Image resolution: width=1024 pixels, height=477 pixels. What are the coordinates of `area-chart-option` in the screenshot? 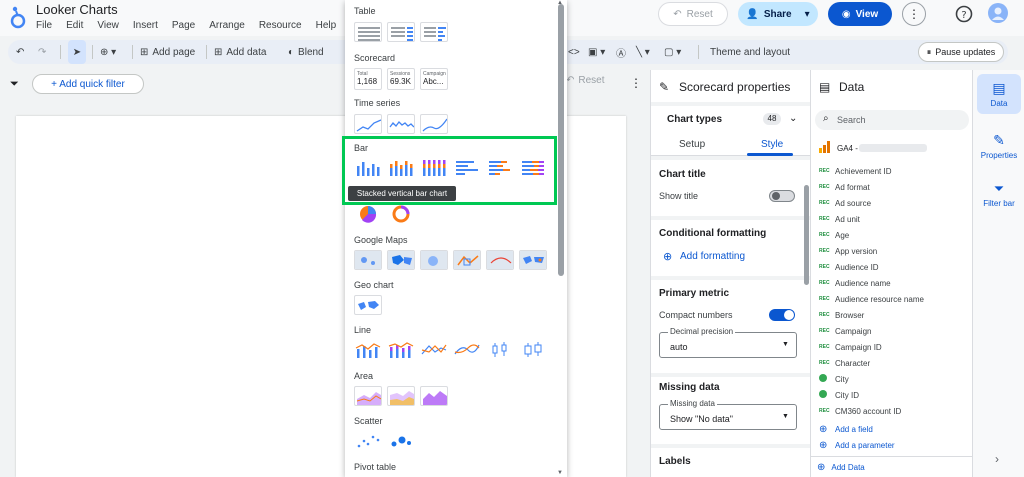 It's located at (368, 396).